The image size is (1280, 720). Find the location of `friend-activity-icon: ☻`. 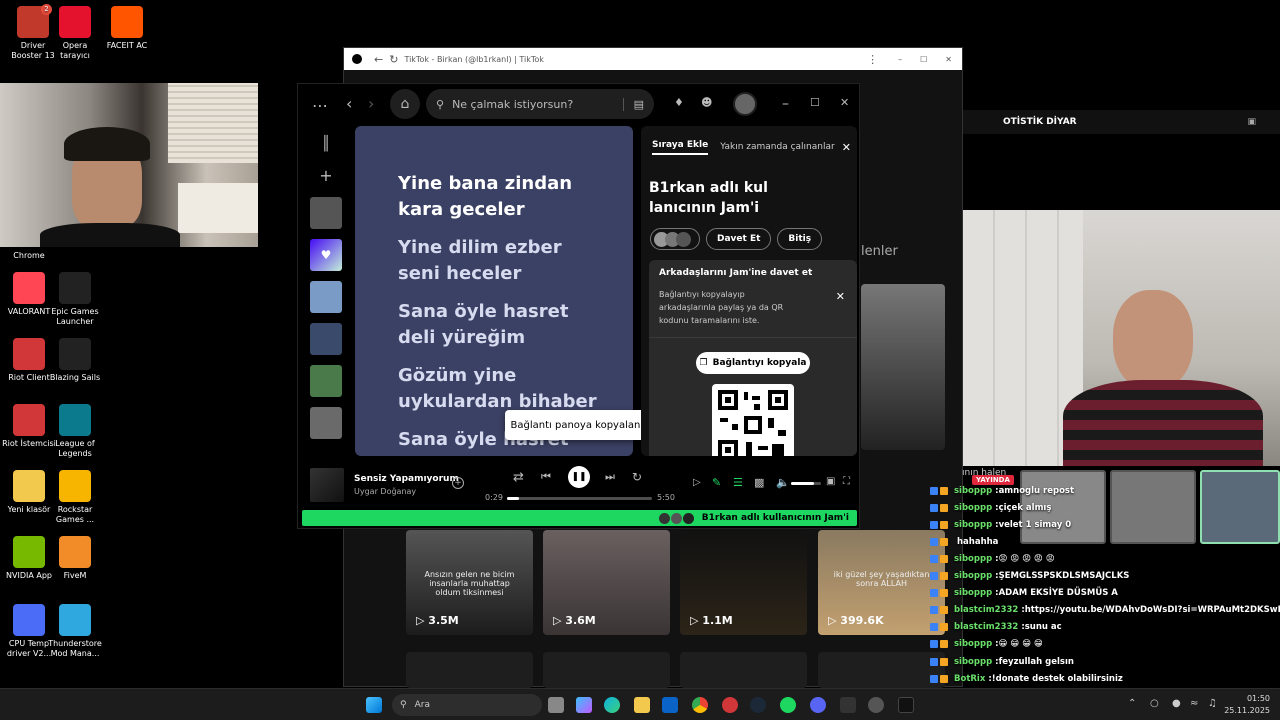

friend-activity-icon: ☻ is located at coordinates (706, 102).